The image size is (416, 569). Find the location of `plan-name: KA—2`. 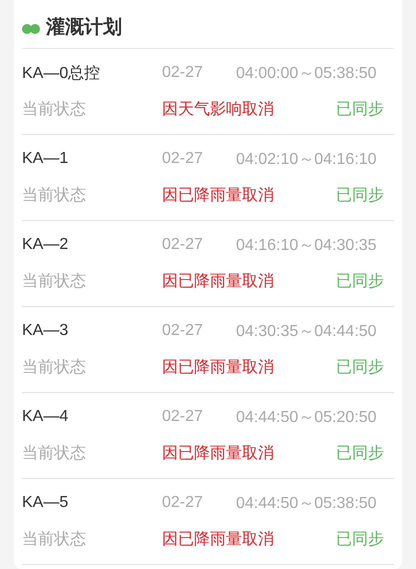

plan-name: KA—2 is located at coordinates (46, 245).